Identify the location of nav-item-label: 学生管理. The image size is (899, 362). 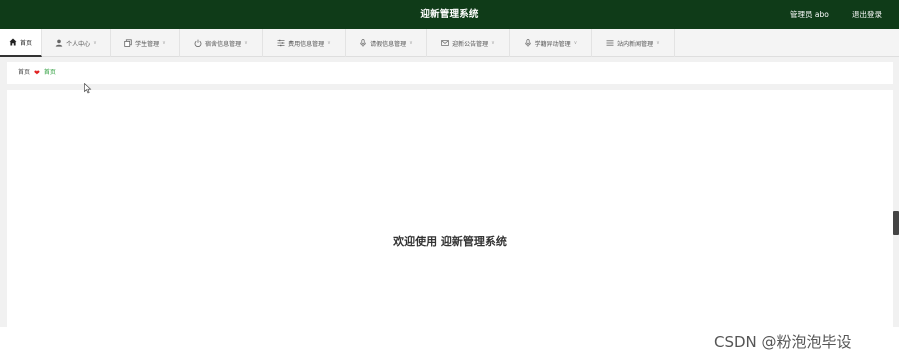
(147, 44).